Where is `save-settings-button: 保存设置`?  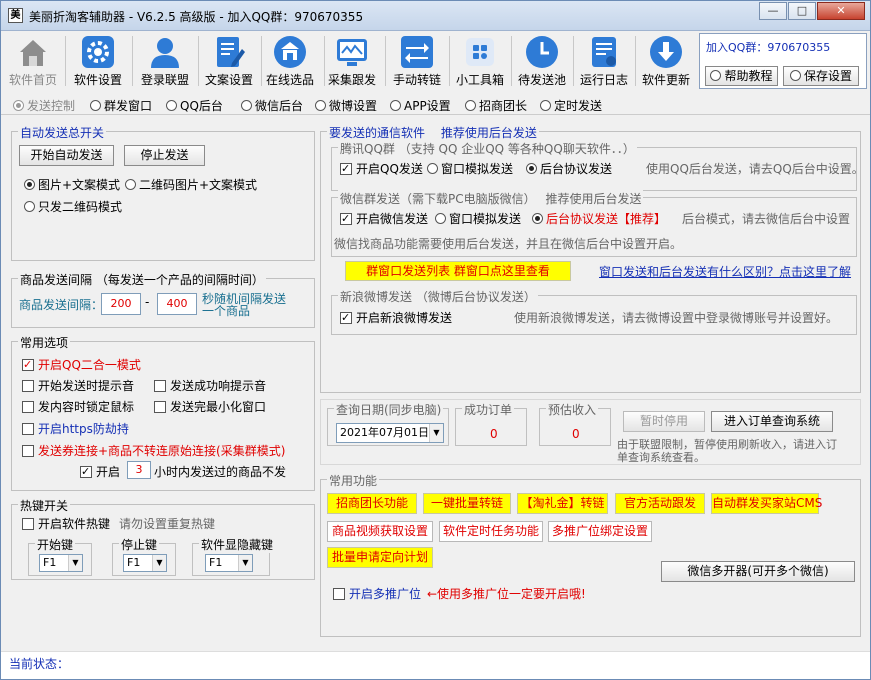 save-settings-button: 保存设置 is located at coordinates (821, 76).